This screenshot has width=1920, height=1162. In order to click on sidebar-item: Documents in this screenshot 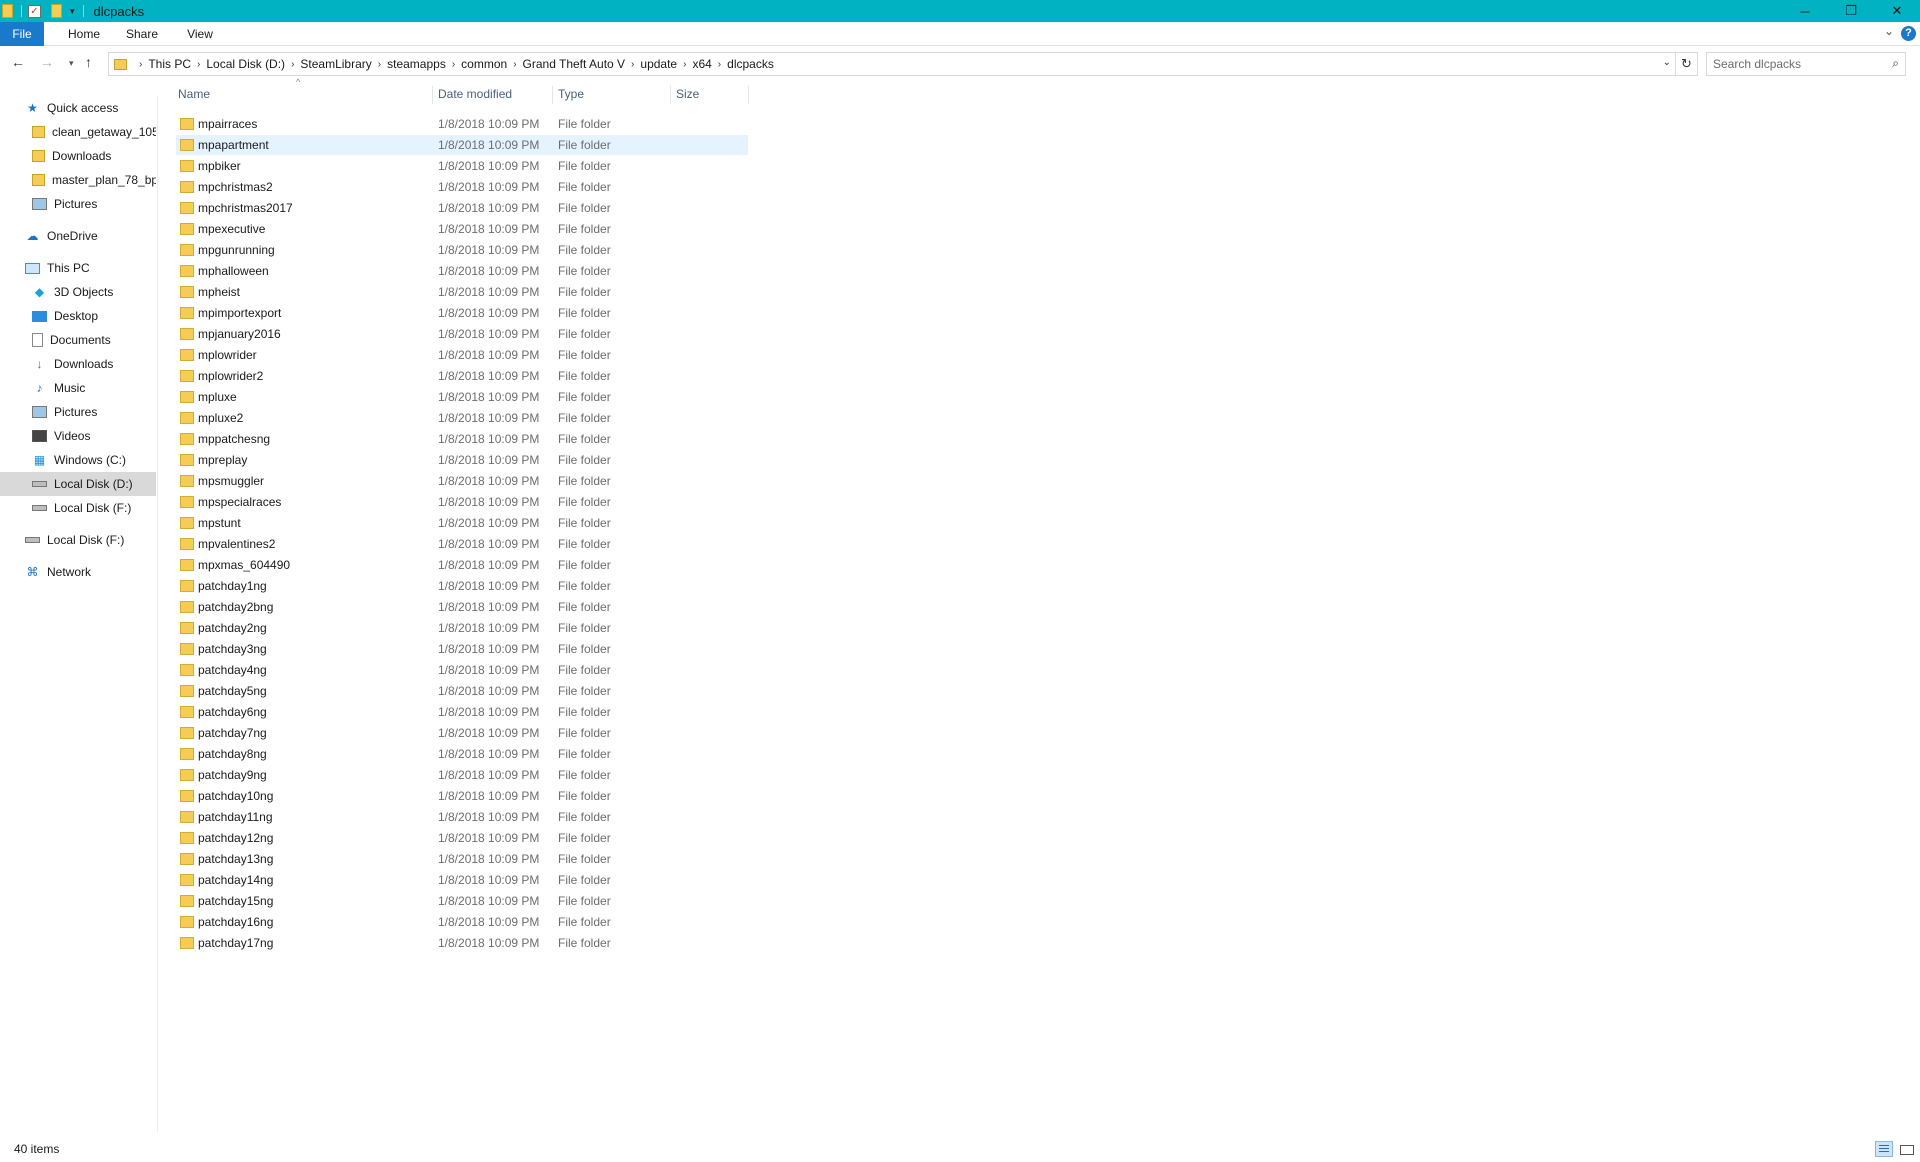, I will do `click(78, 340)`.